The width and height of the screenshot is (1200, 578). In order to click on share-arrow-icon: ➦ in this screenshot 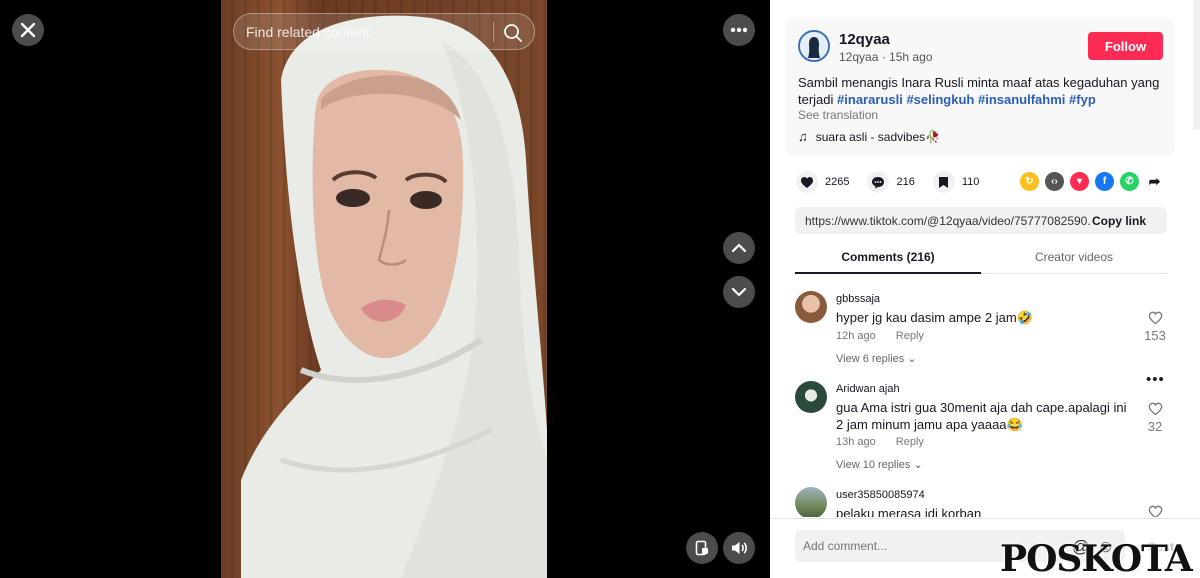, I will do `click(1154, 181)`.